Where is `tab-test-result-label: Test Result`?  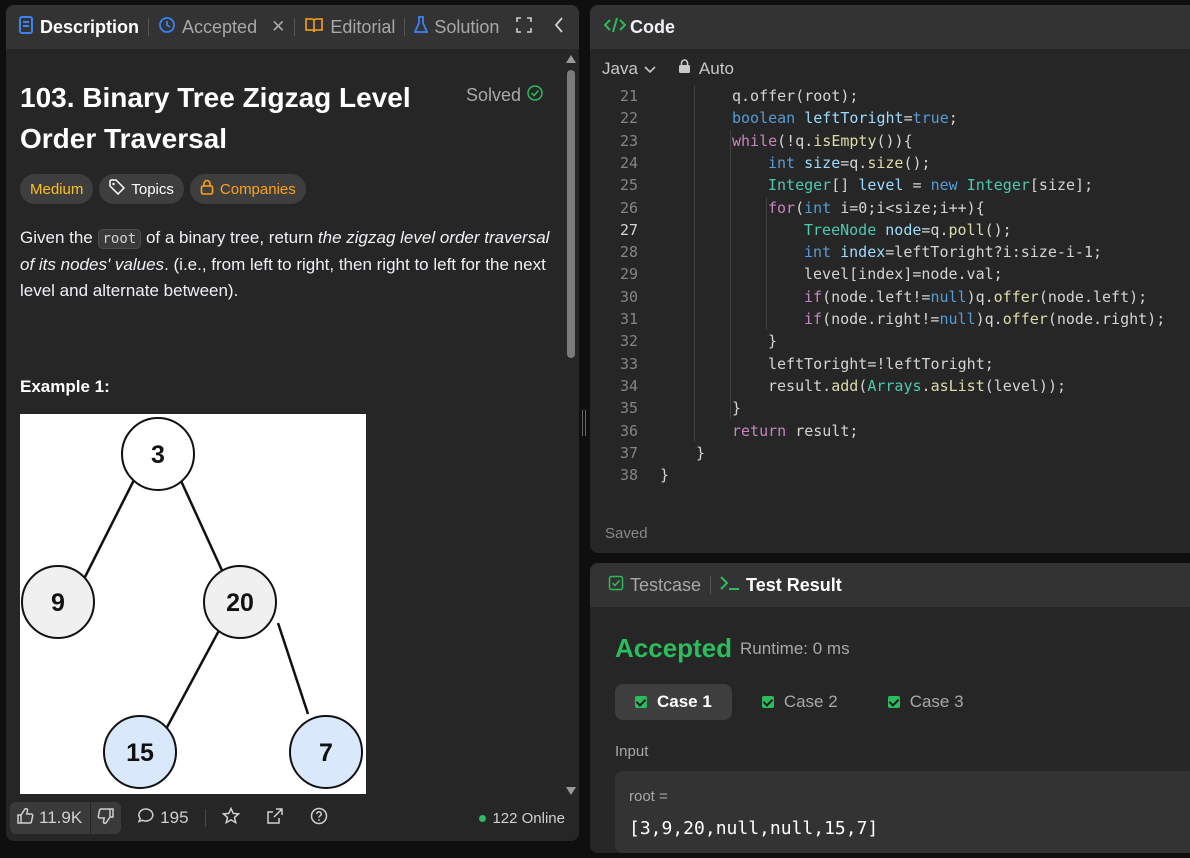 tab-test-result-label: Test Result is located at coordinates (794, 584).